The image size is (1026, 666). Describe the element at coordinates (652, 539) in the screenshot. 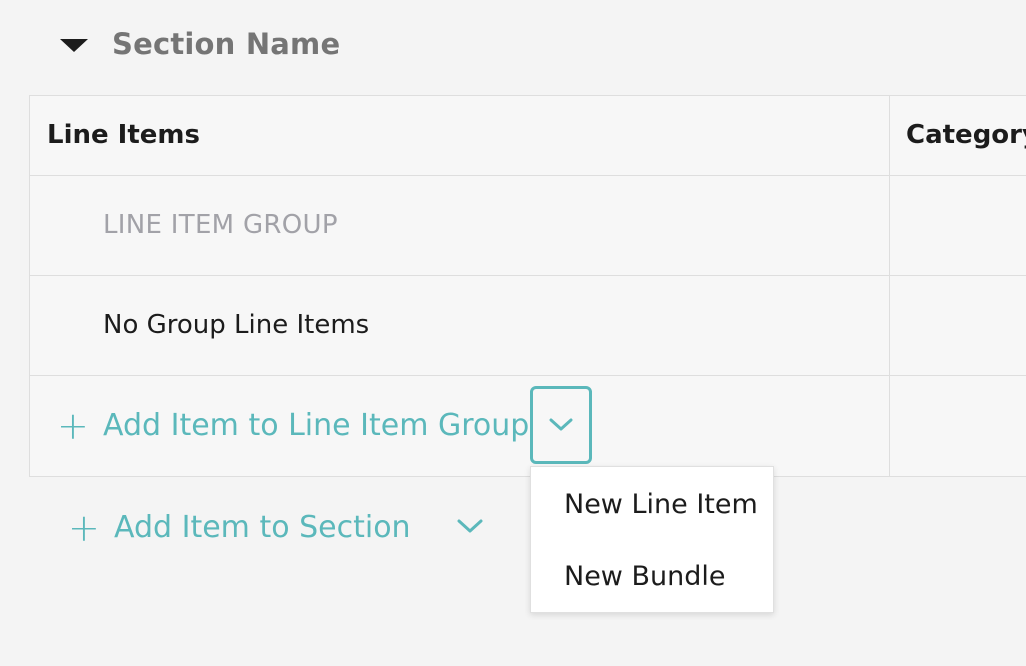

I see `add-item-dropdown-menu: New Line Item New Bundle` at that location.